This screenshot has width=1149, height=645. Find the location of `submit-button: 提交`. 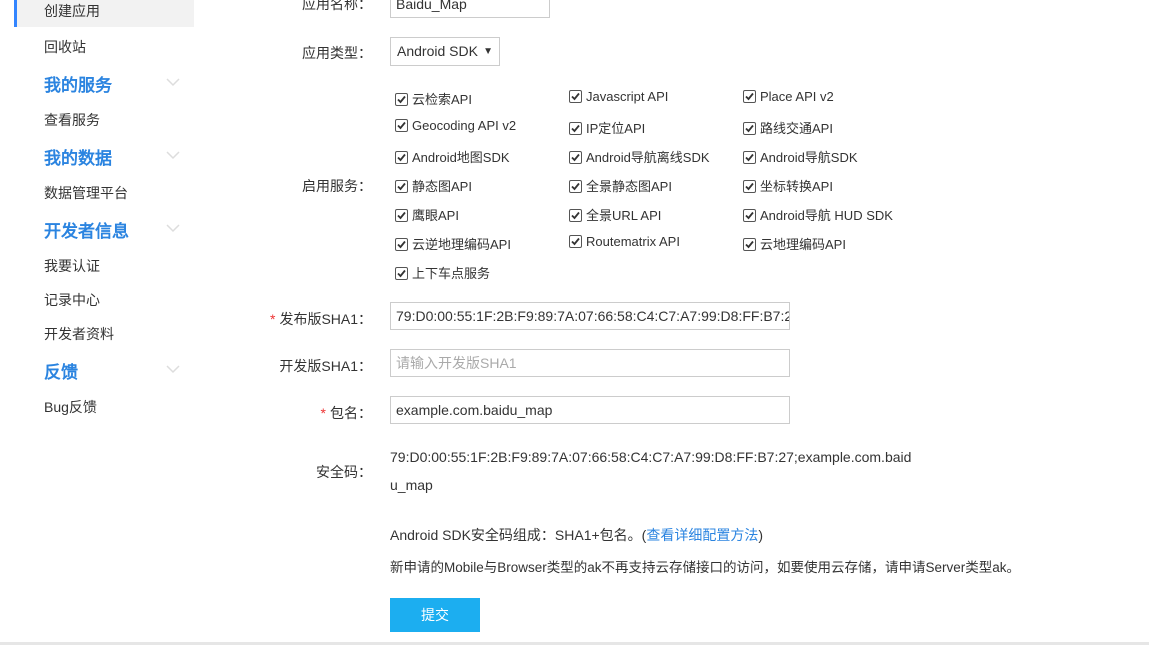

submit-button: 提交 is located at coordinates (435, 615).